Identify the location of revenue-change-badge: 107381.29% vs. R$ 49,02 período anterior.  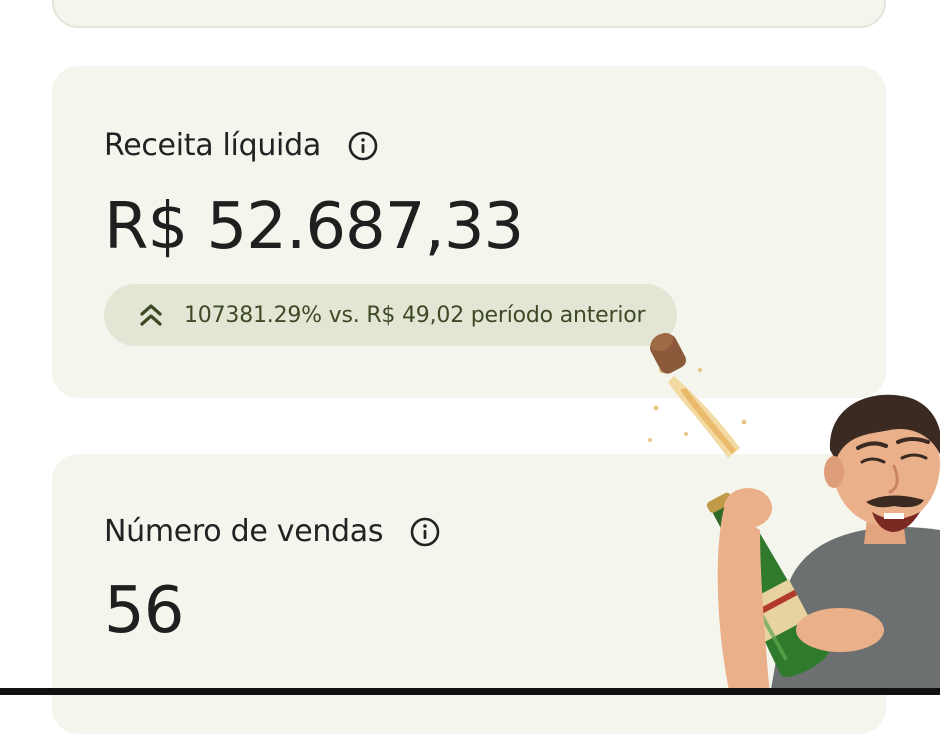
(391, 315).